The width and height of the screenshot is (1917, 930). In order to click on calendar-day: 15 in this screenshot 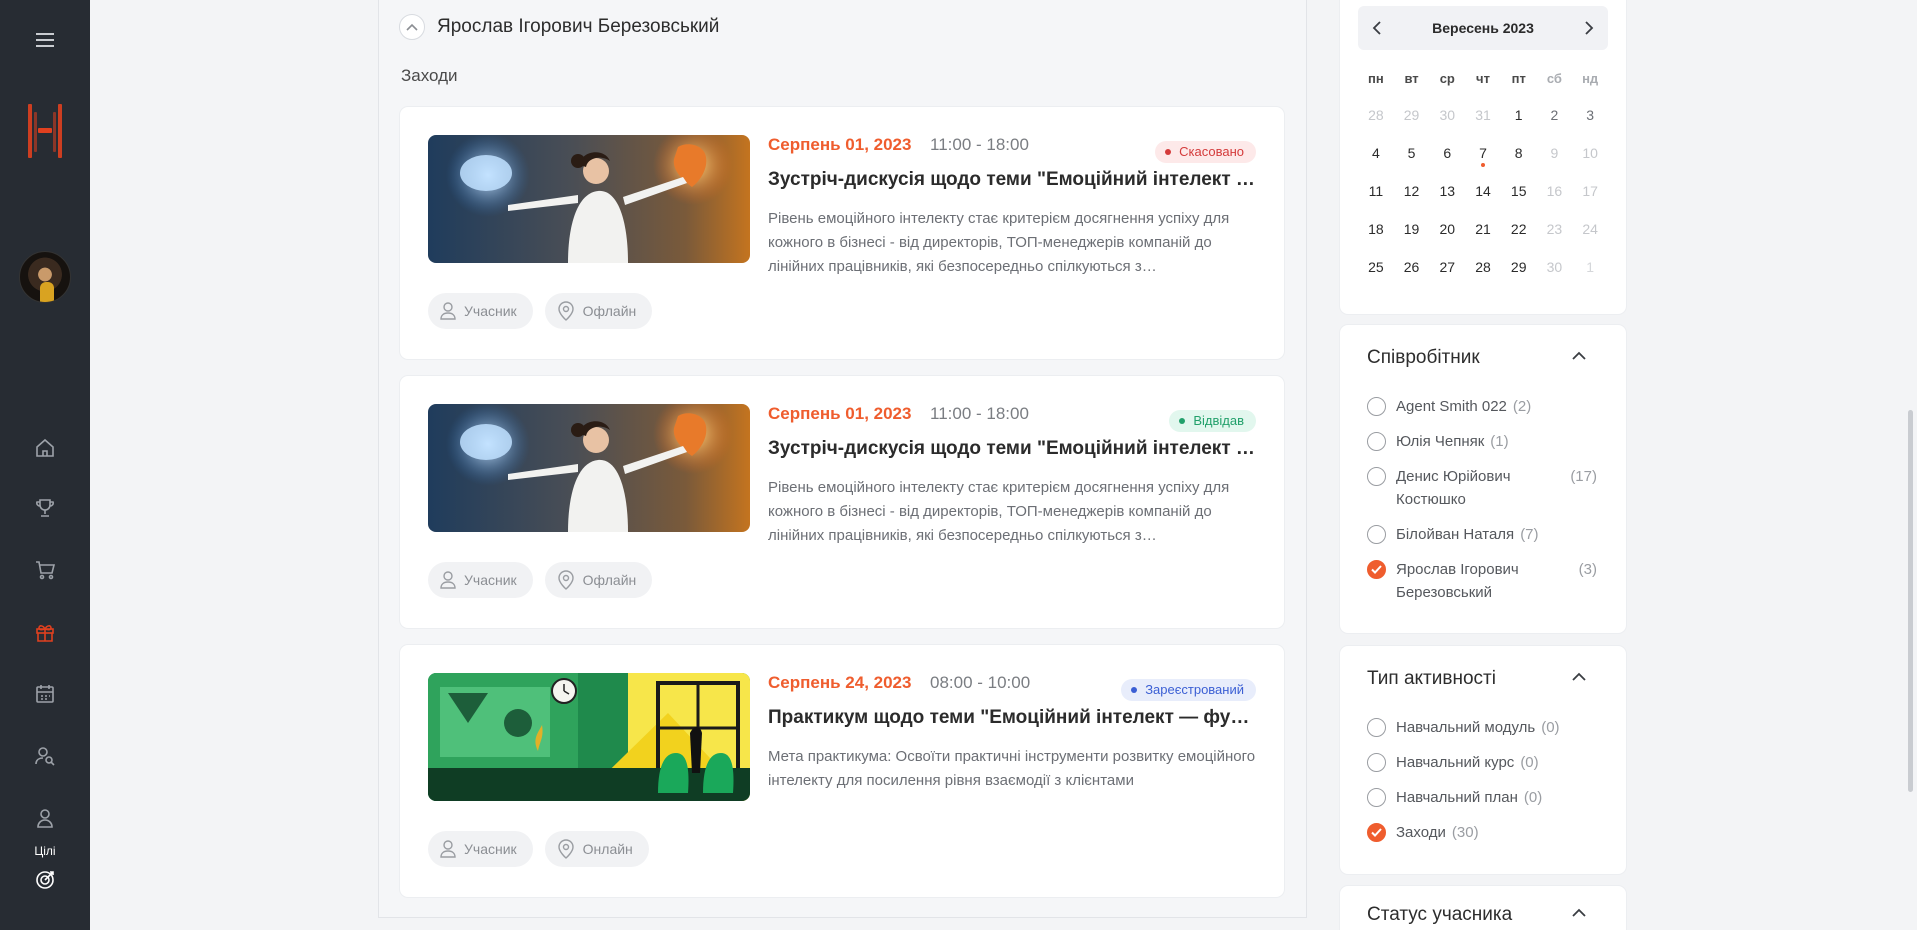, I will do `click(1519, 191)`.